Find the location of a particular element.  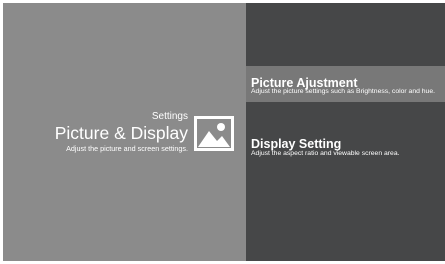

menu-item-label: Display Setting is located at coordinates (296, 144).